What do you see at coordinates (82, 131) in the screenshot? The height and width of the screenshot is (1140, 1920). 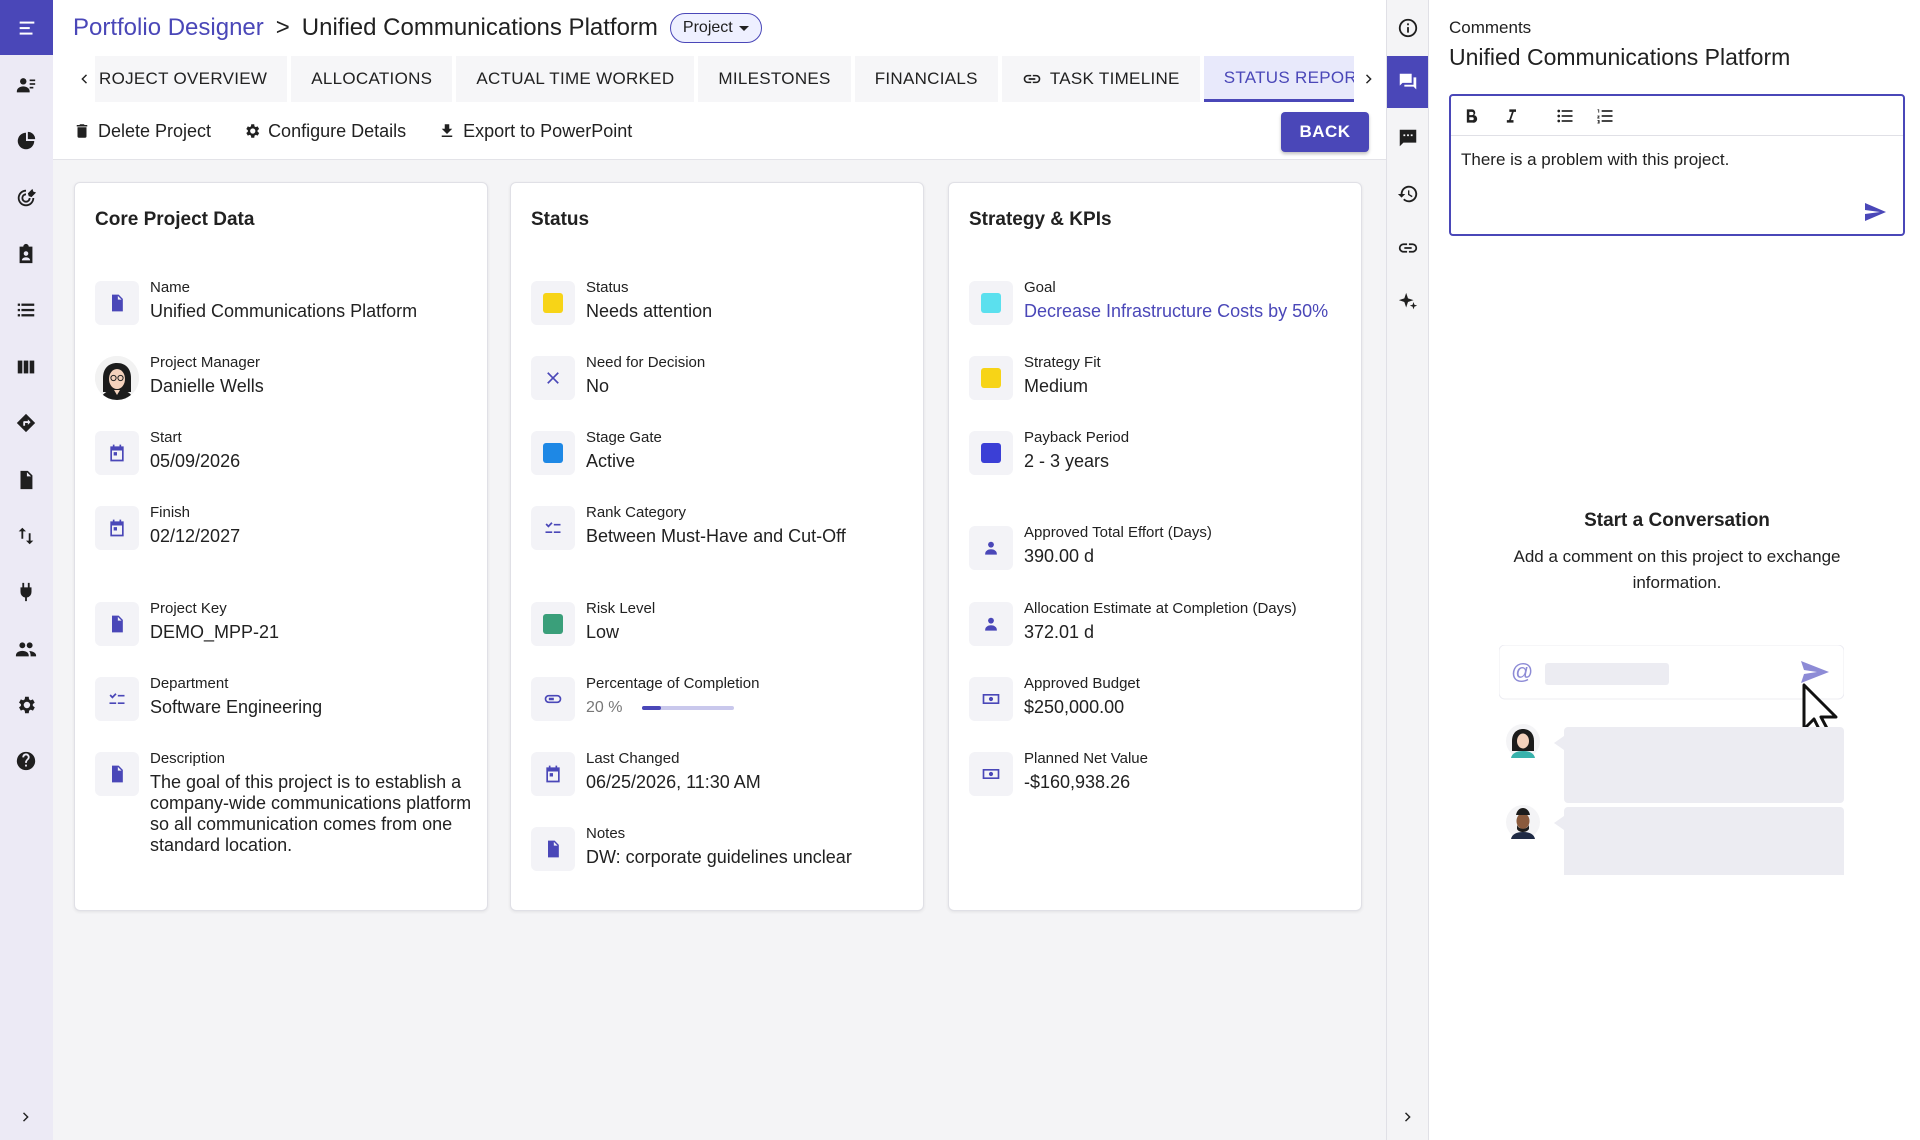 I see `trash-icon` at bounding box center [82, 131].